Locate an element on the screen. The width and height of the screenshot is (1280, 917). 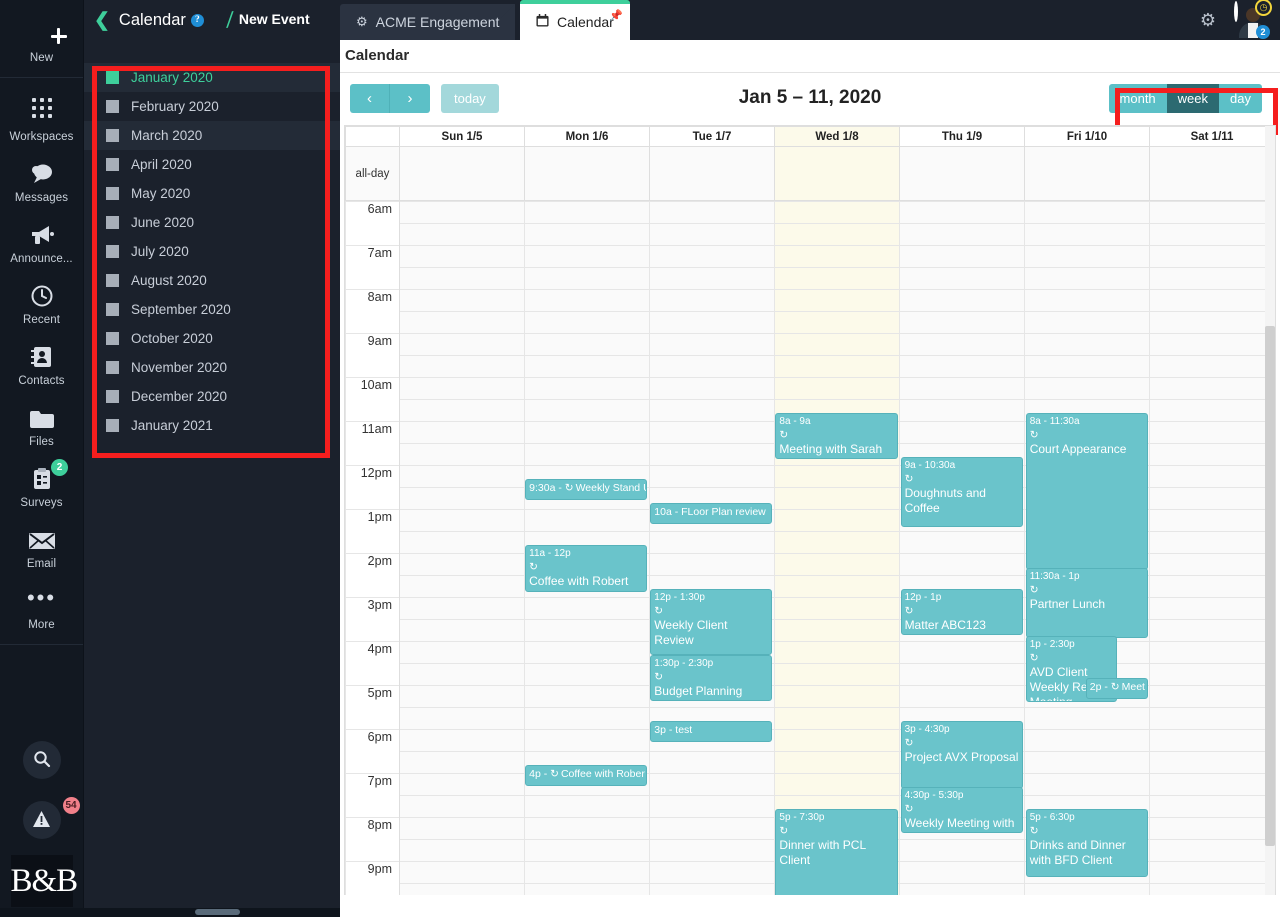
help-icon: ? is located at coordinates (197, 20).